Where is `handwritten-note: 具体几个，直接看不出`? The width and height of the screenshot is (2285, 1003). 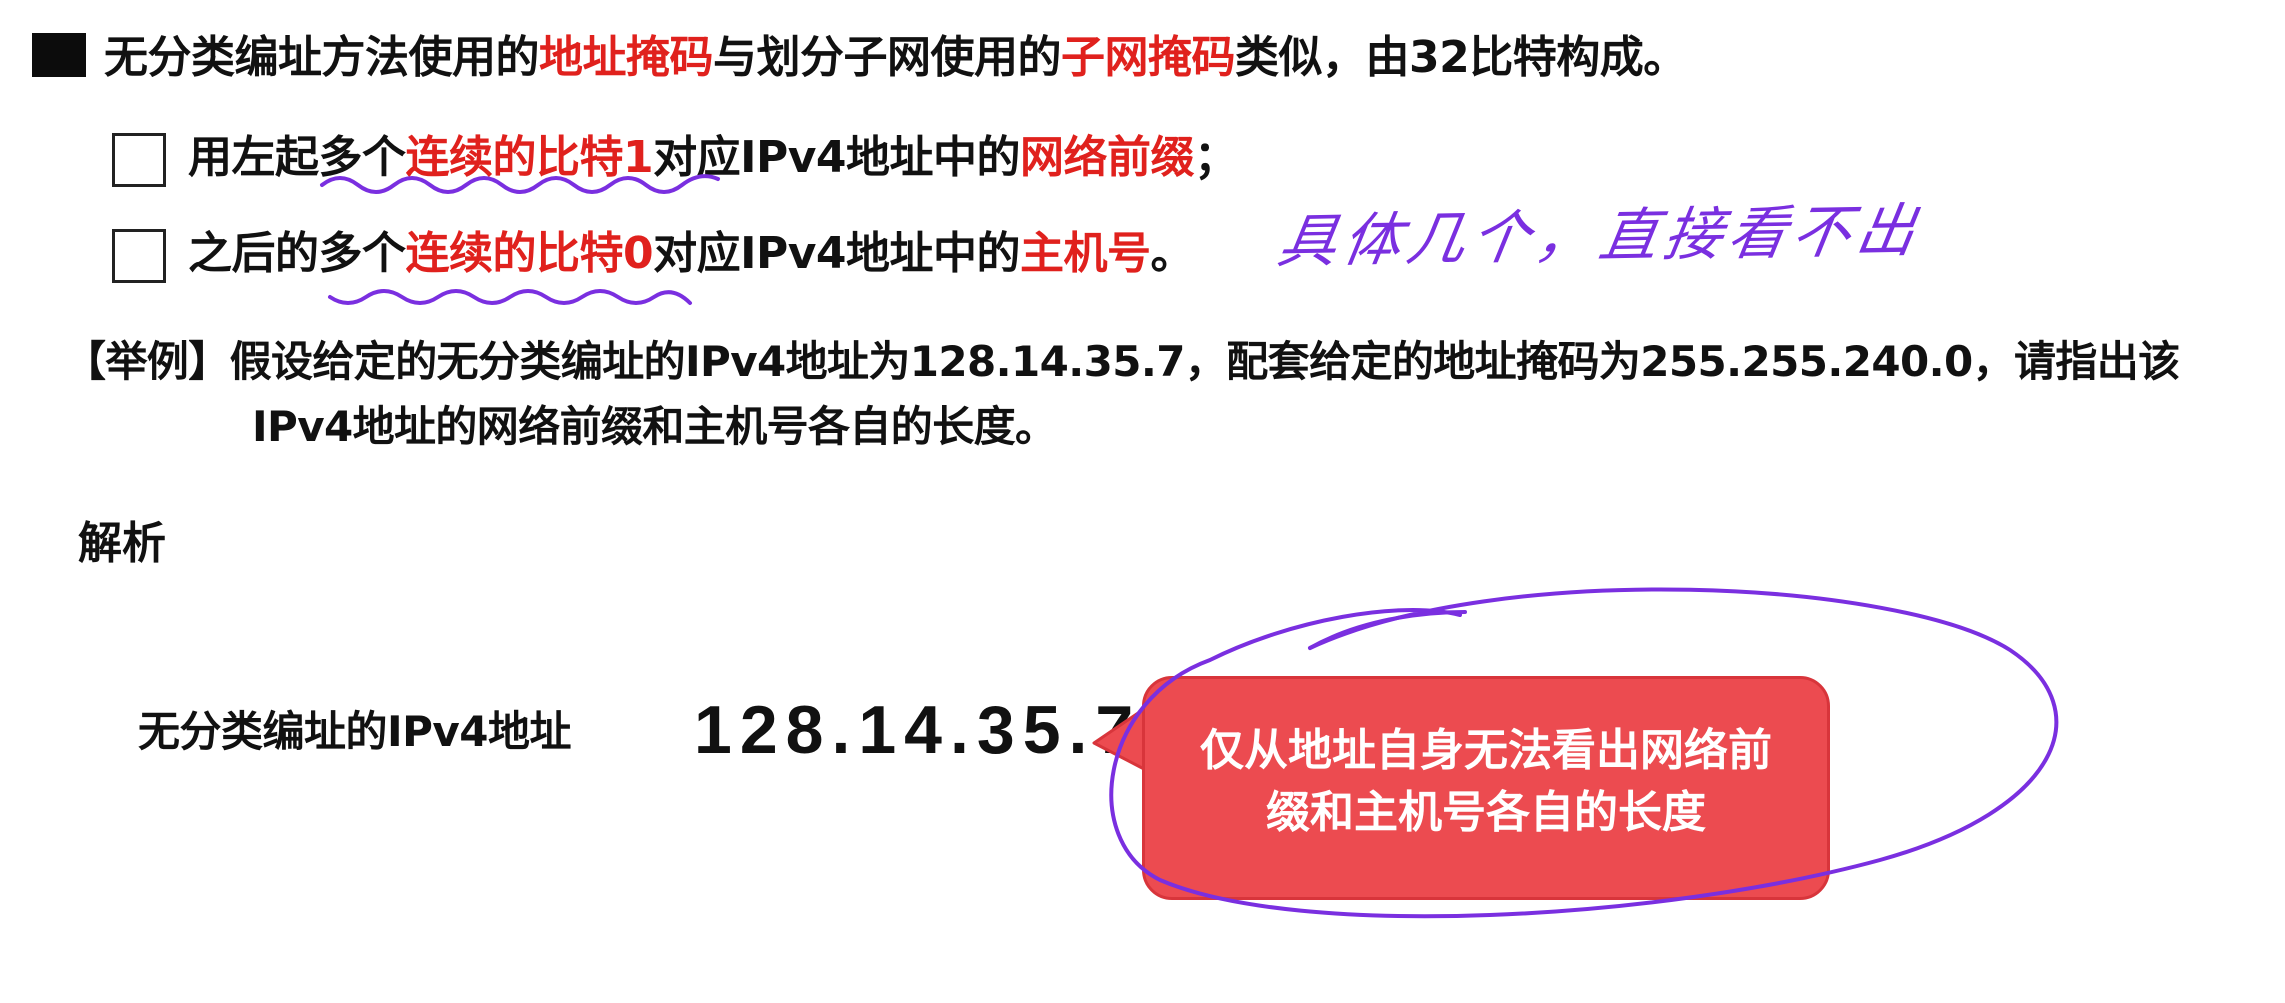 handwritten-note: 具体几个，直接看不出 is located at coordinates (1600, 236).